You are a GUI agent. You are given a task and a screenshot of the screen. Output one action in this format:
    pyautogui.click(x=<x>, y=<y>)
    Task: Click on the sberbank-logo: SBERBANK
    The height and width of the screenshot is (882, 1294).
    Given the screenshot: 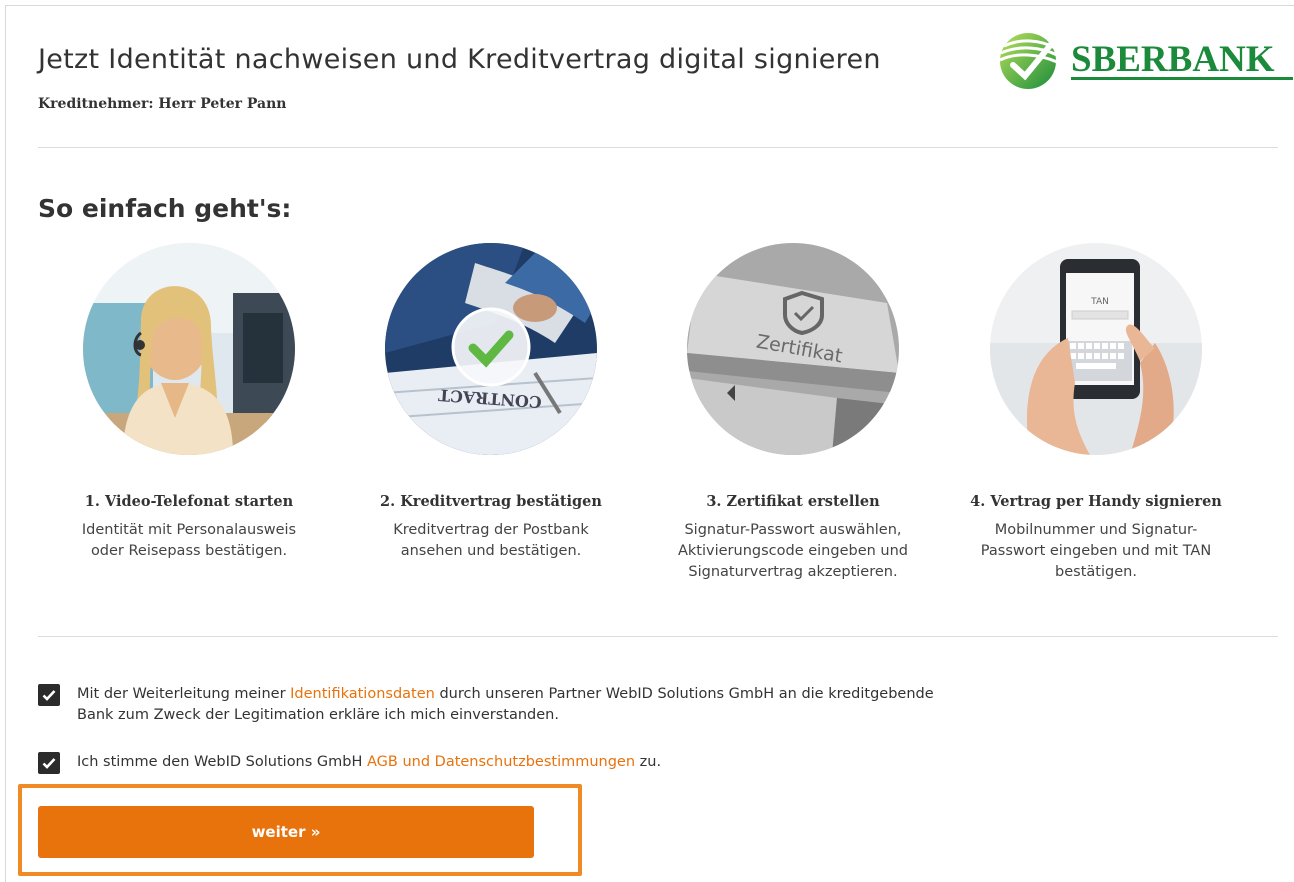 What is the action you would take?
    pyautogui.click(x=1144, y=60)
    